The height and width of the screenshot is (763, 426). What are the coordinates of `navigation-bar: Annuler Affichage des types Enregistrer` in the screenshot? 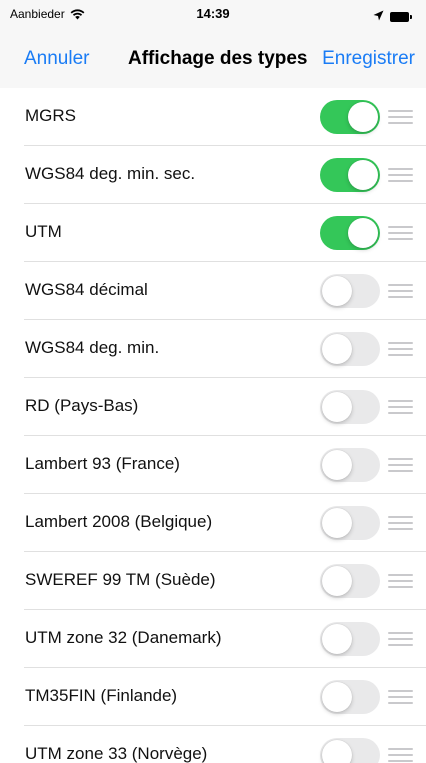 It's located at (213, 60).